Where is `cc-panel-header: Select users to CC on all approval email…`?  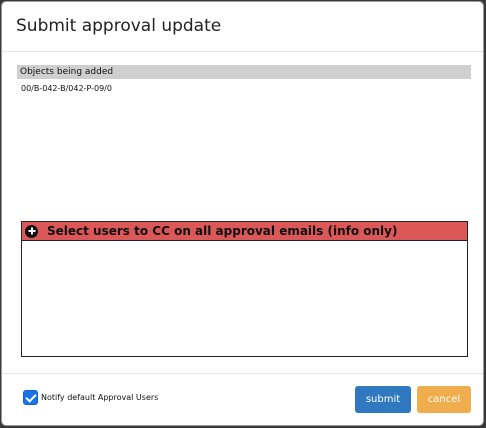
cc-panel-header: Select users to CC on all approval email… is located at coordinates (244, 231).